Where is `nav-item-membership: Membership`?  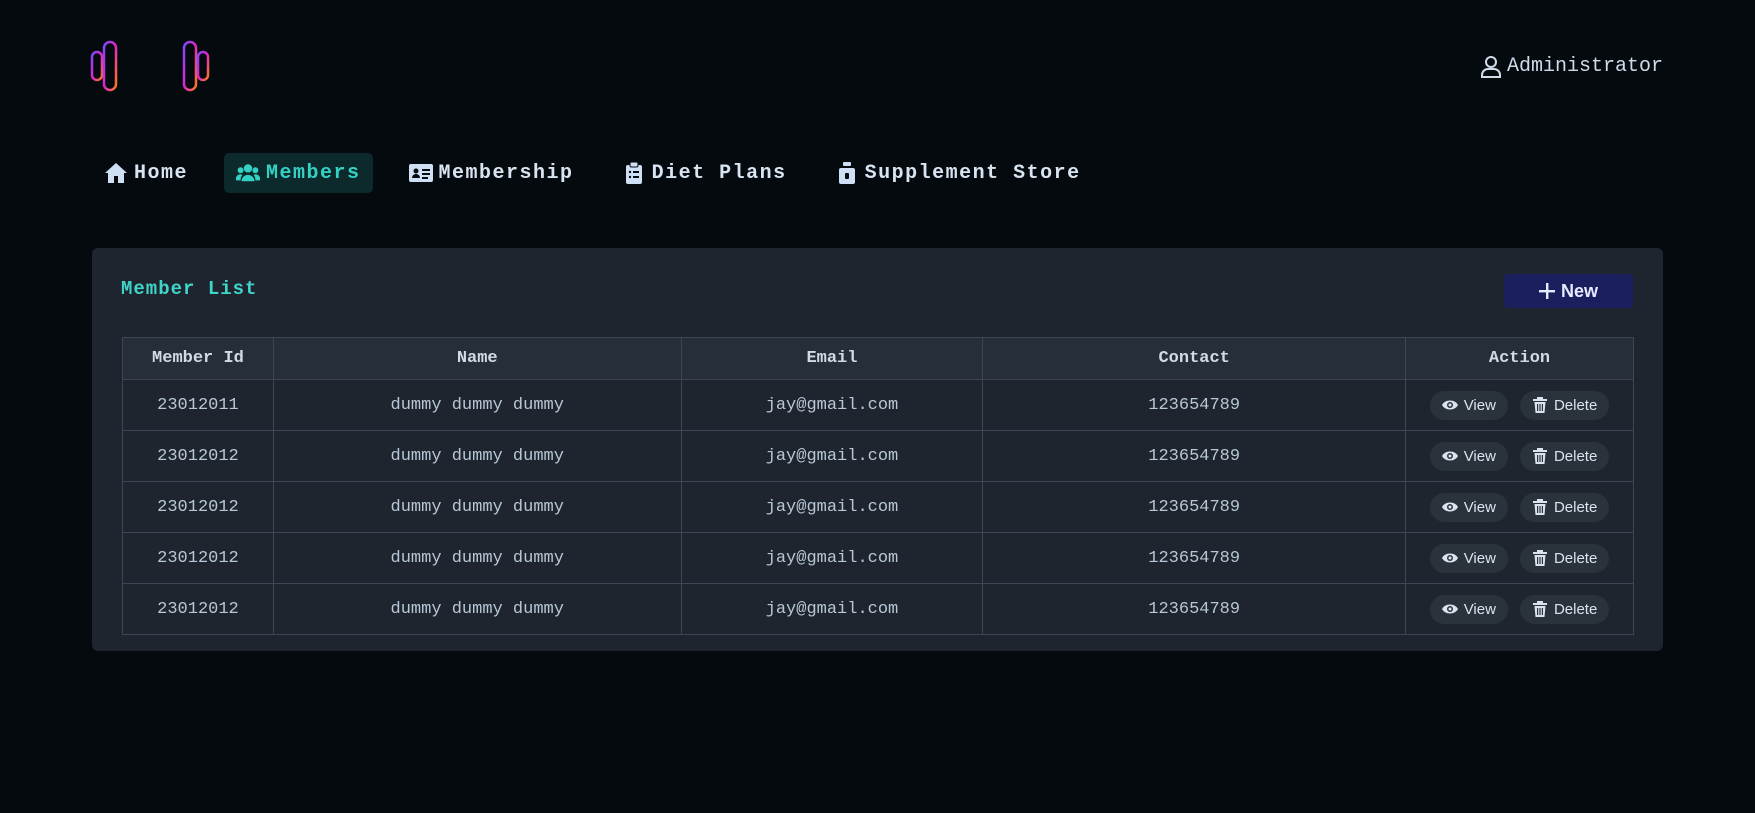
nav-item-membership: Membership is located at coordinates (491, 173).